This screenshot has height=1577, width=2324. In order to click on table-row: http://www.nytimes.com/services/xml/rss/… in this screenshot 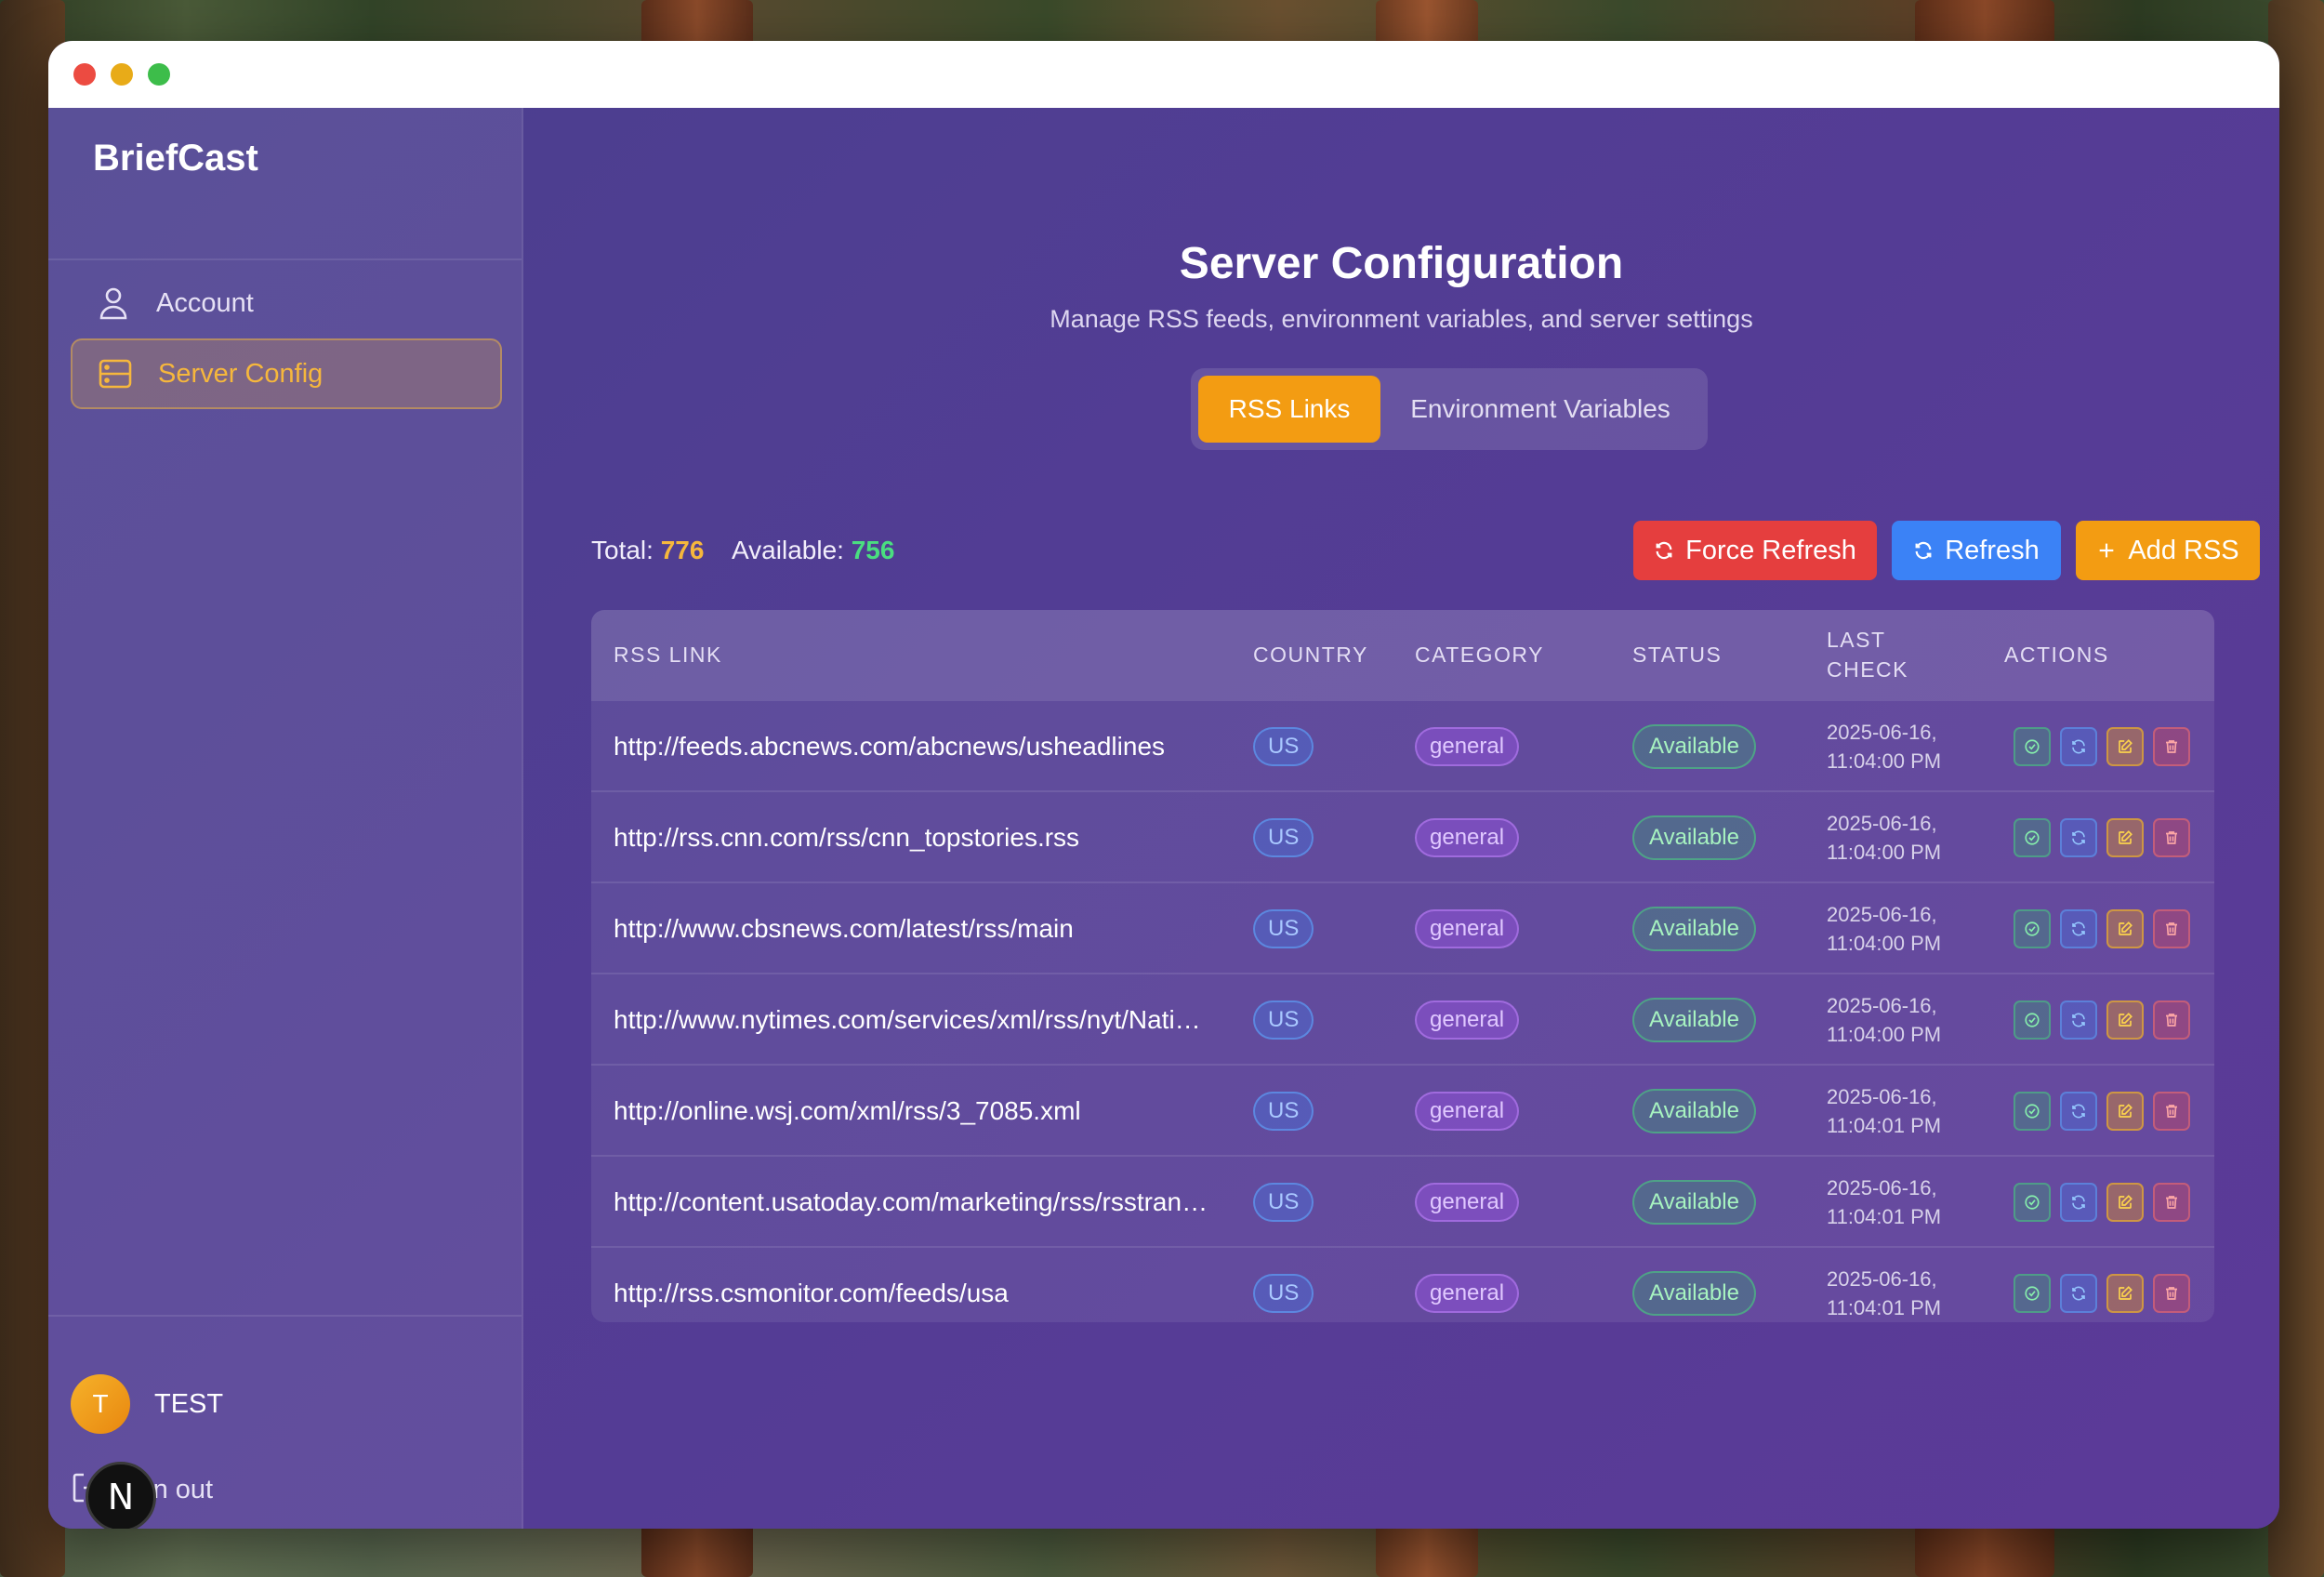, I will do `click(1402, 1018)`.